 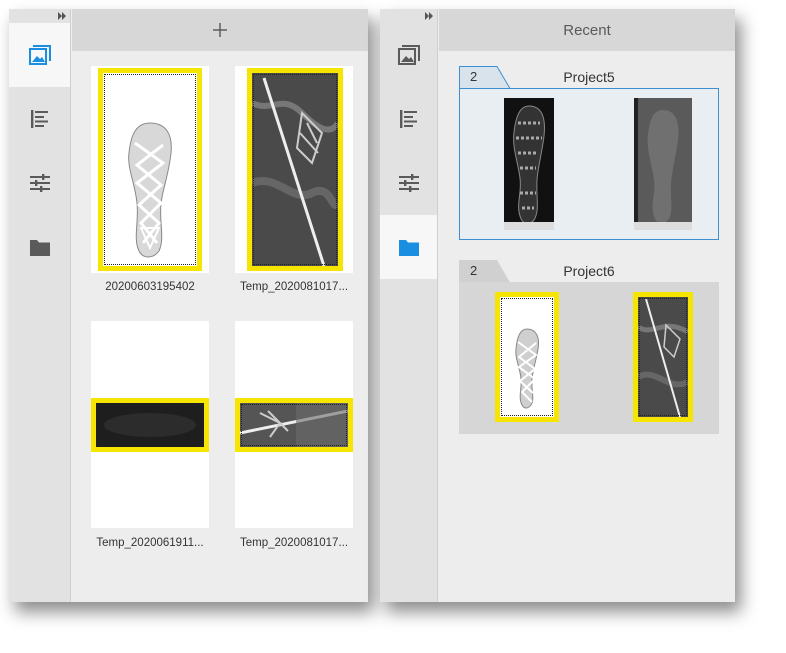 I want to click on left-side-rail, so click(x=40, y=305).